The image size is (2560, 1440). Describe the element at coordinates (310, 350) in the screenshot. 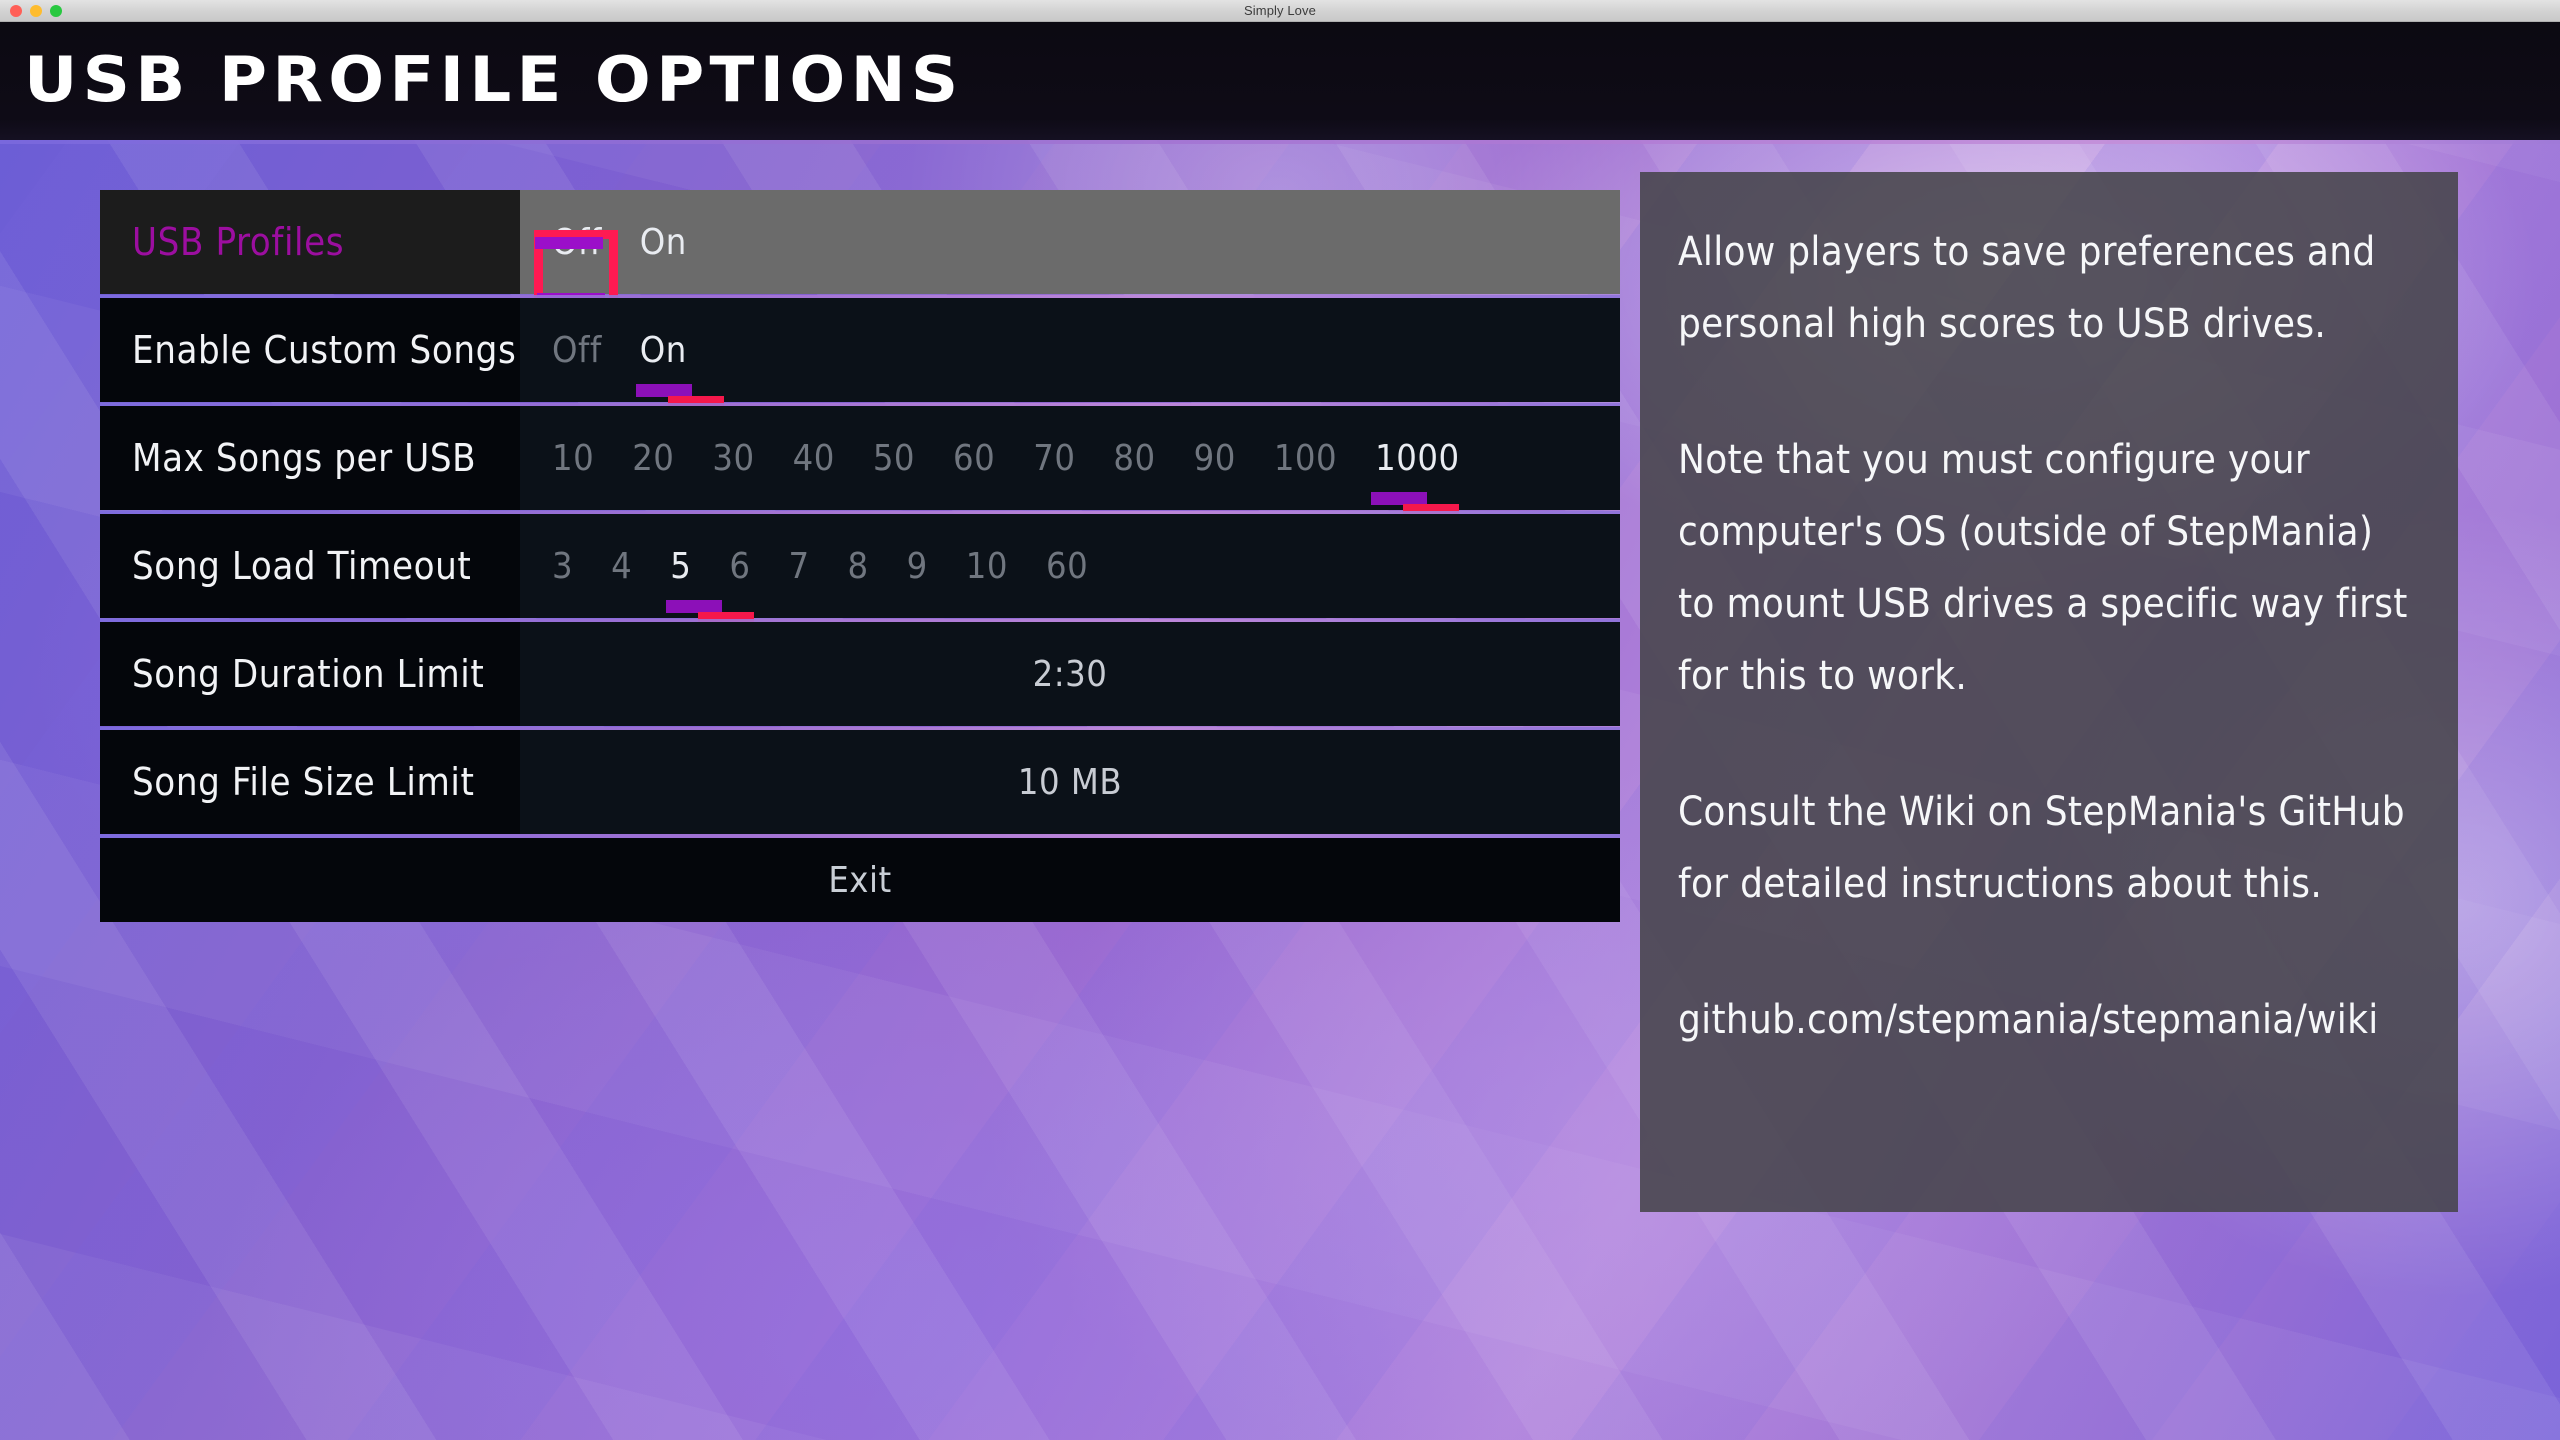

I see `option-label: Enable Custom Songs` at that location.